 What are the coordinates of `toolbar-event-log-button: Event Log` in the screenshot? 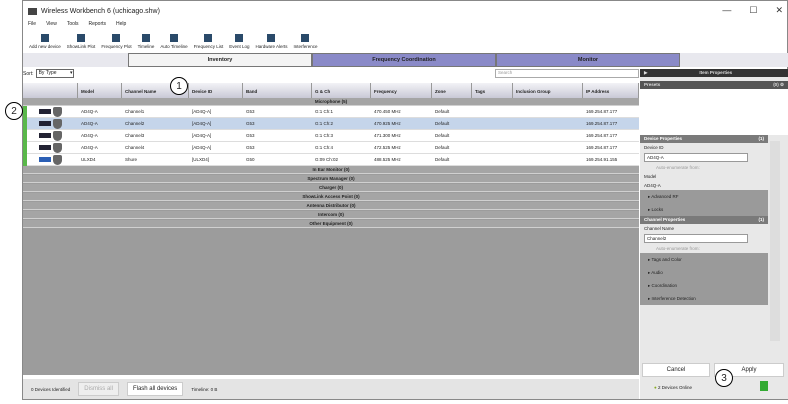 It's located at (239, 41).